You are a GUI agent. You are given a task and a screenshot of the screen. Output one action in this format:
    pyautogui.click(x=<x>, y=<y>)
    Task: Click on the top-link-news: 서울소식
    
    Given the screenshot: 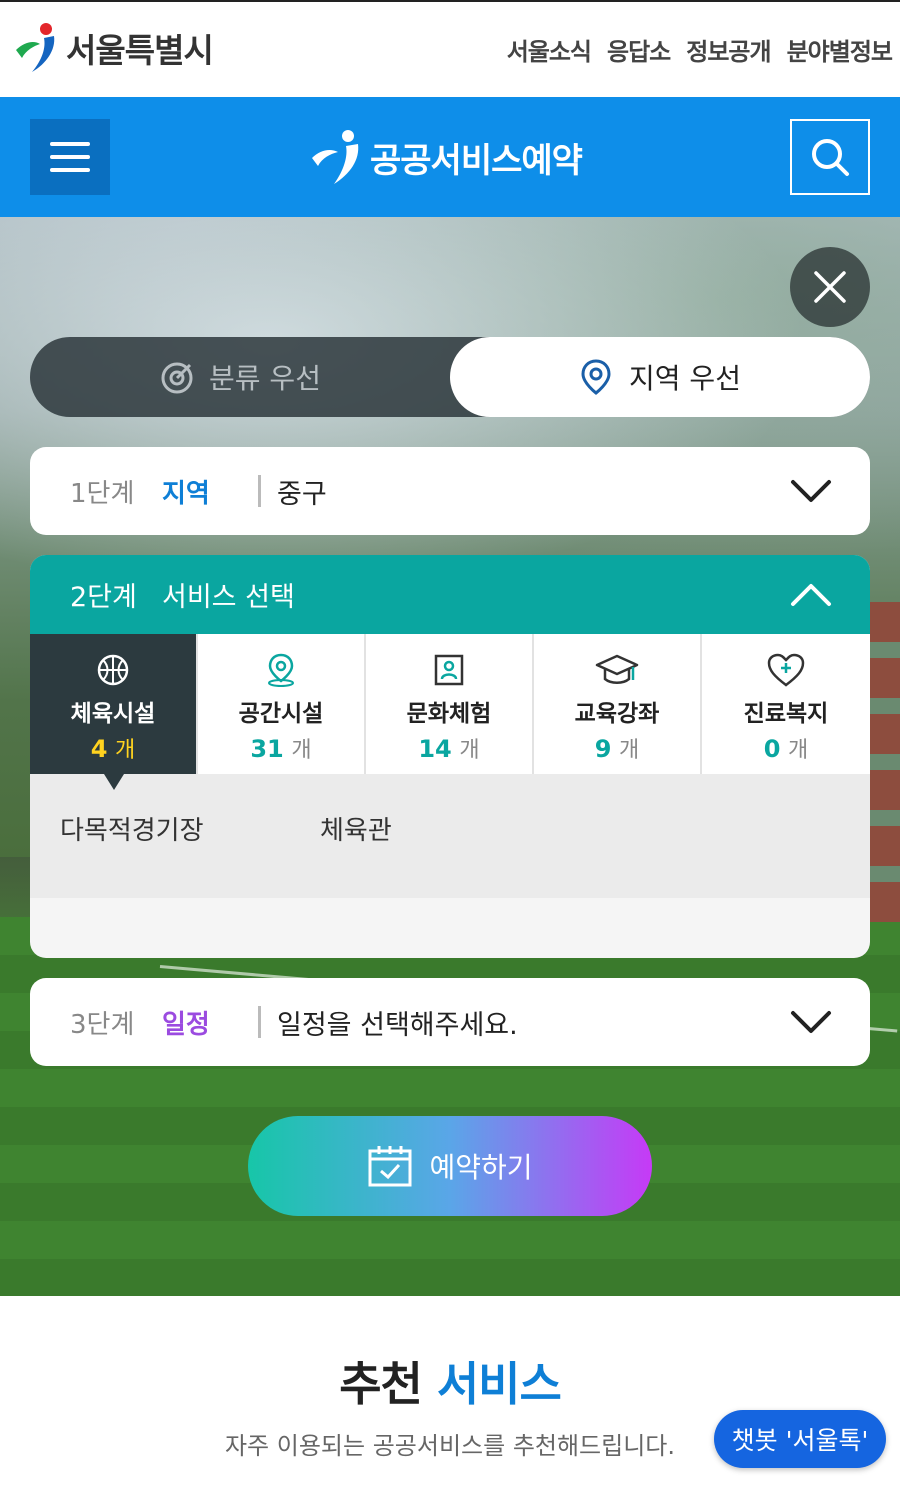 What is the action you would take?
    pyautogui.click(x=549, y=49)
    